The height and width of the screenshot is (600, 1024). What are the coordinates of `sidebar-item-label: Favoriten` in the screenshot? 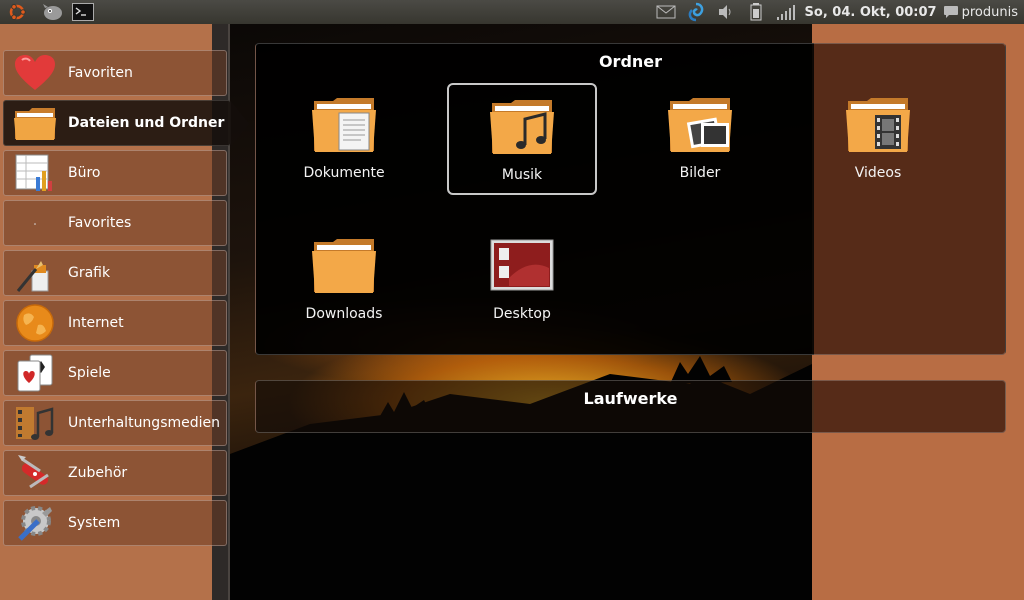 It's located at (100, 73).